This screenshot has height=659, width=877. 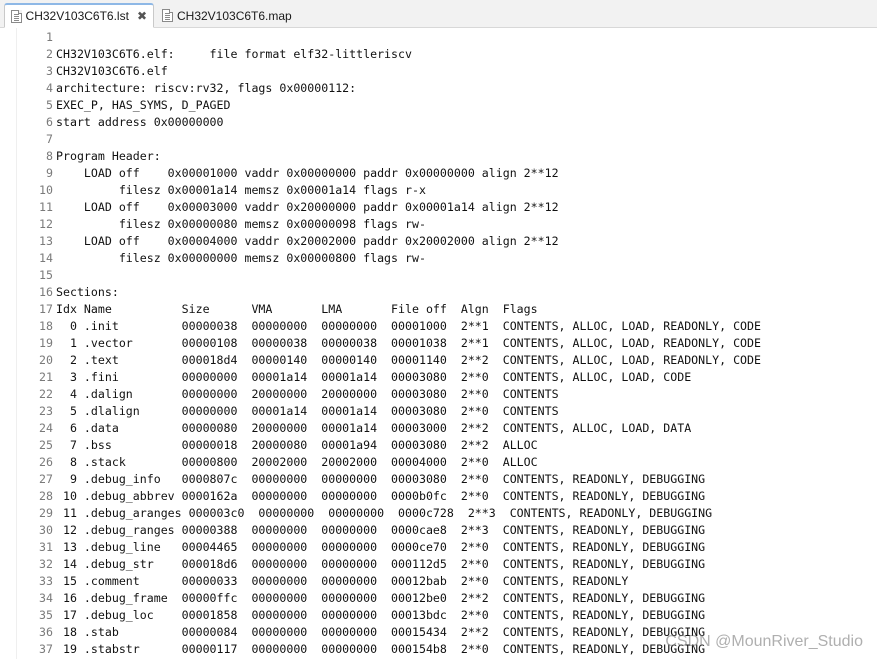 I want to click on tab-map-file: CH32V103C6T6.map, so click(x=231, y=15).